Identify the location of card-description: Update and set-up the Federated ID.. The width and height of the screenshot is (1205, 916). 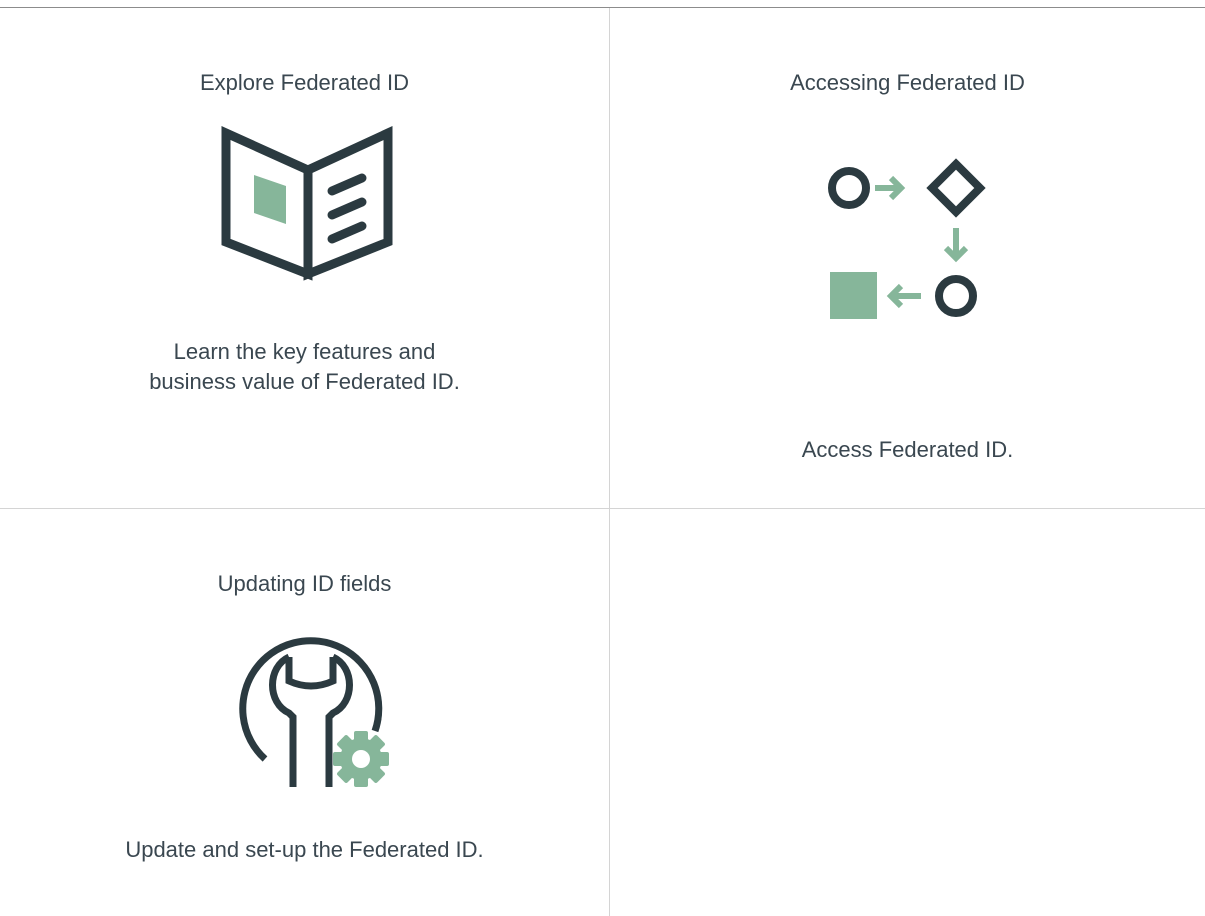
(304, 850).